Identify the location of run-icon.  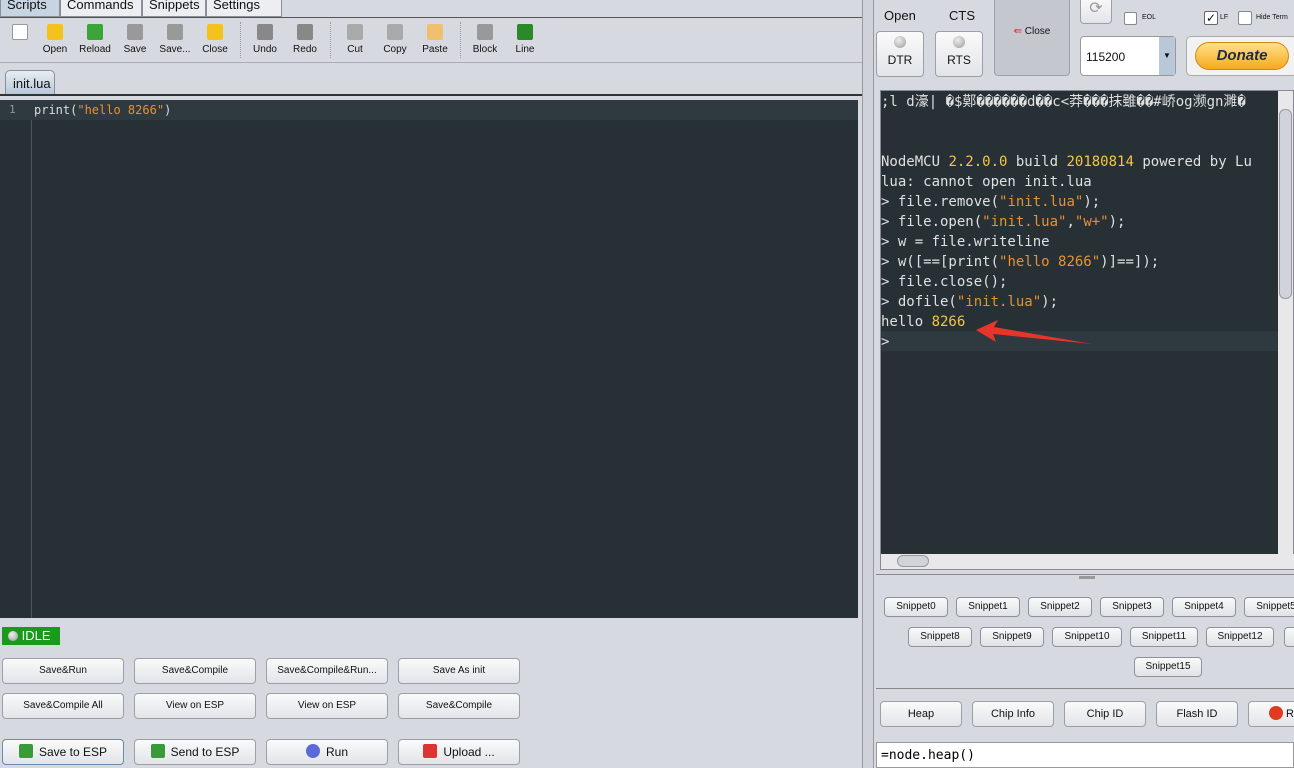
(312, 751).